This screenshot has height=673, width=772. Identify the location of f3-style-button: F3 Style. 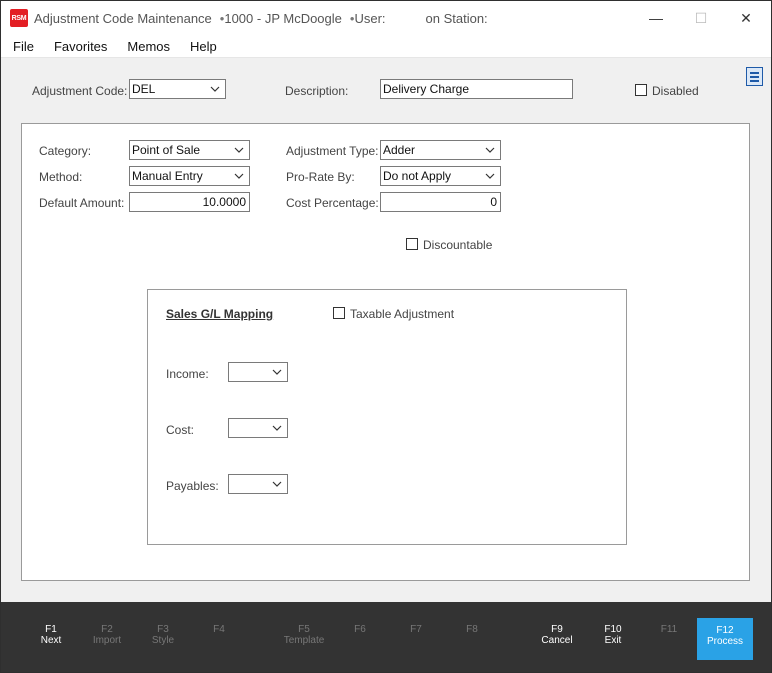
(163, 635).